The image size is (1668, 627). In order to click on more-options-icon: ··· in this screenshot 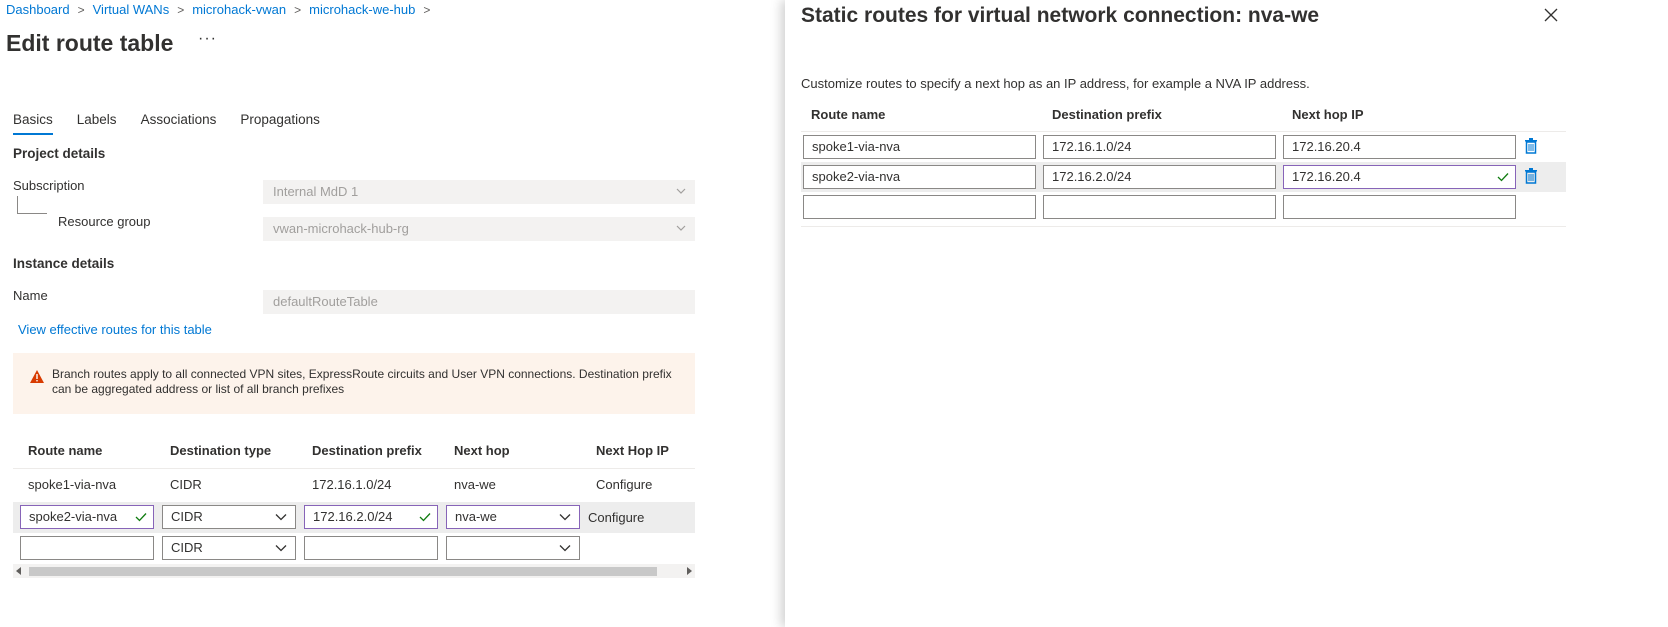, I will do `click(207, 39)`.